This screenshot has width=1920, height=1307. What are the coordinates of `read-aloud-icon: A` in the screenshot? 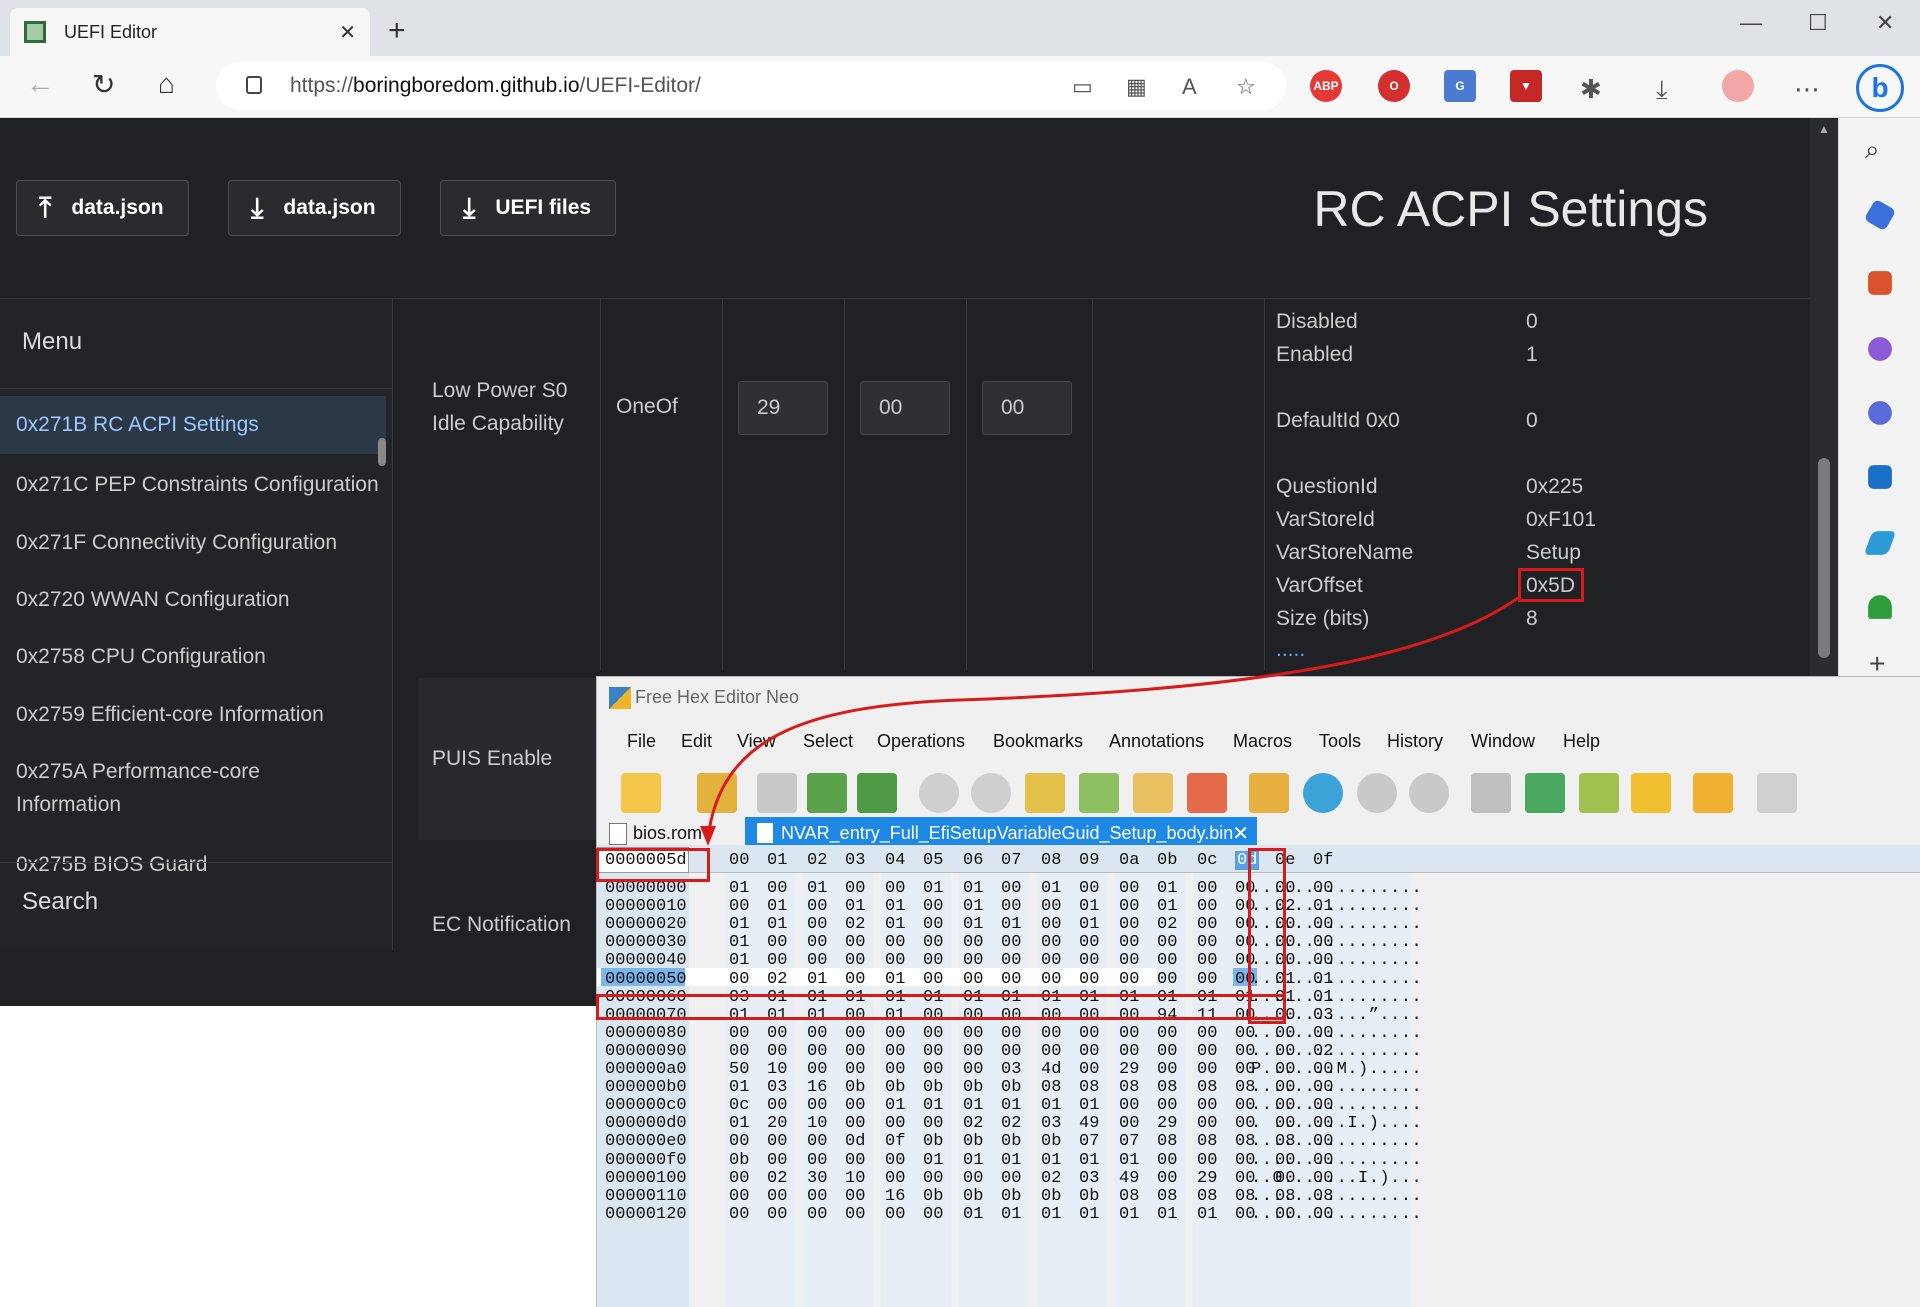 It's located at (1189, 87).